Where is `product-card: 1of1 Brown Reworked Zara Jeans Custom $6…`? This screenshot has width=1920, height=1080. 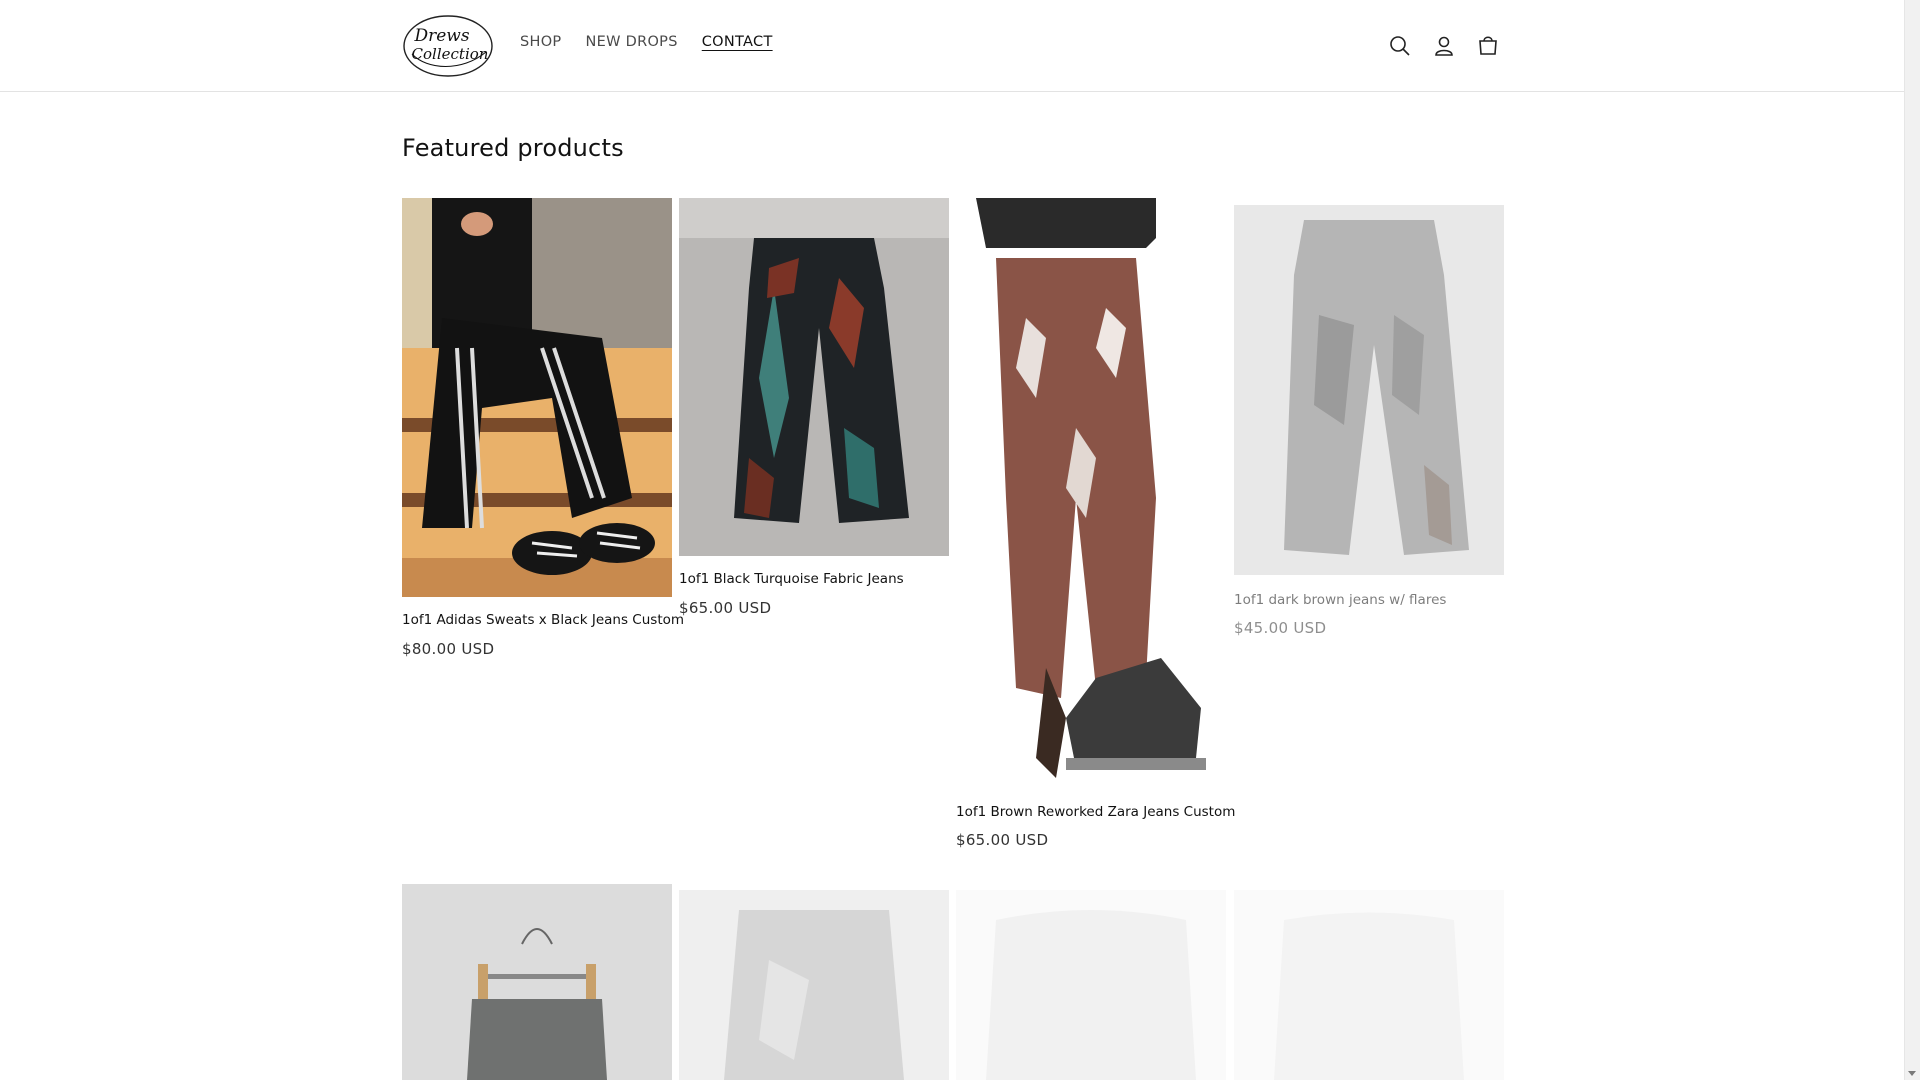 product-card: 1of1 Brown Reworked Zara Jeans Custom $6… is located at coordinates (1095, 528).